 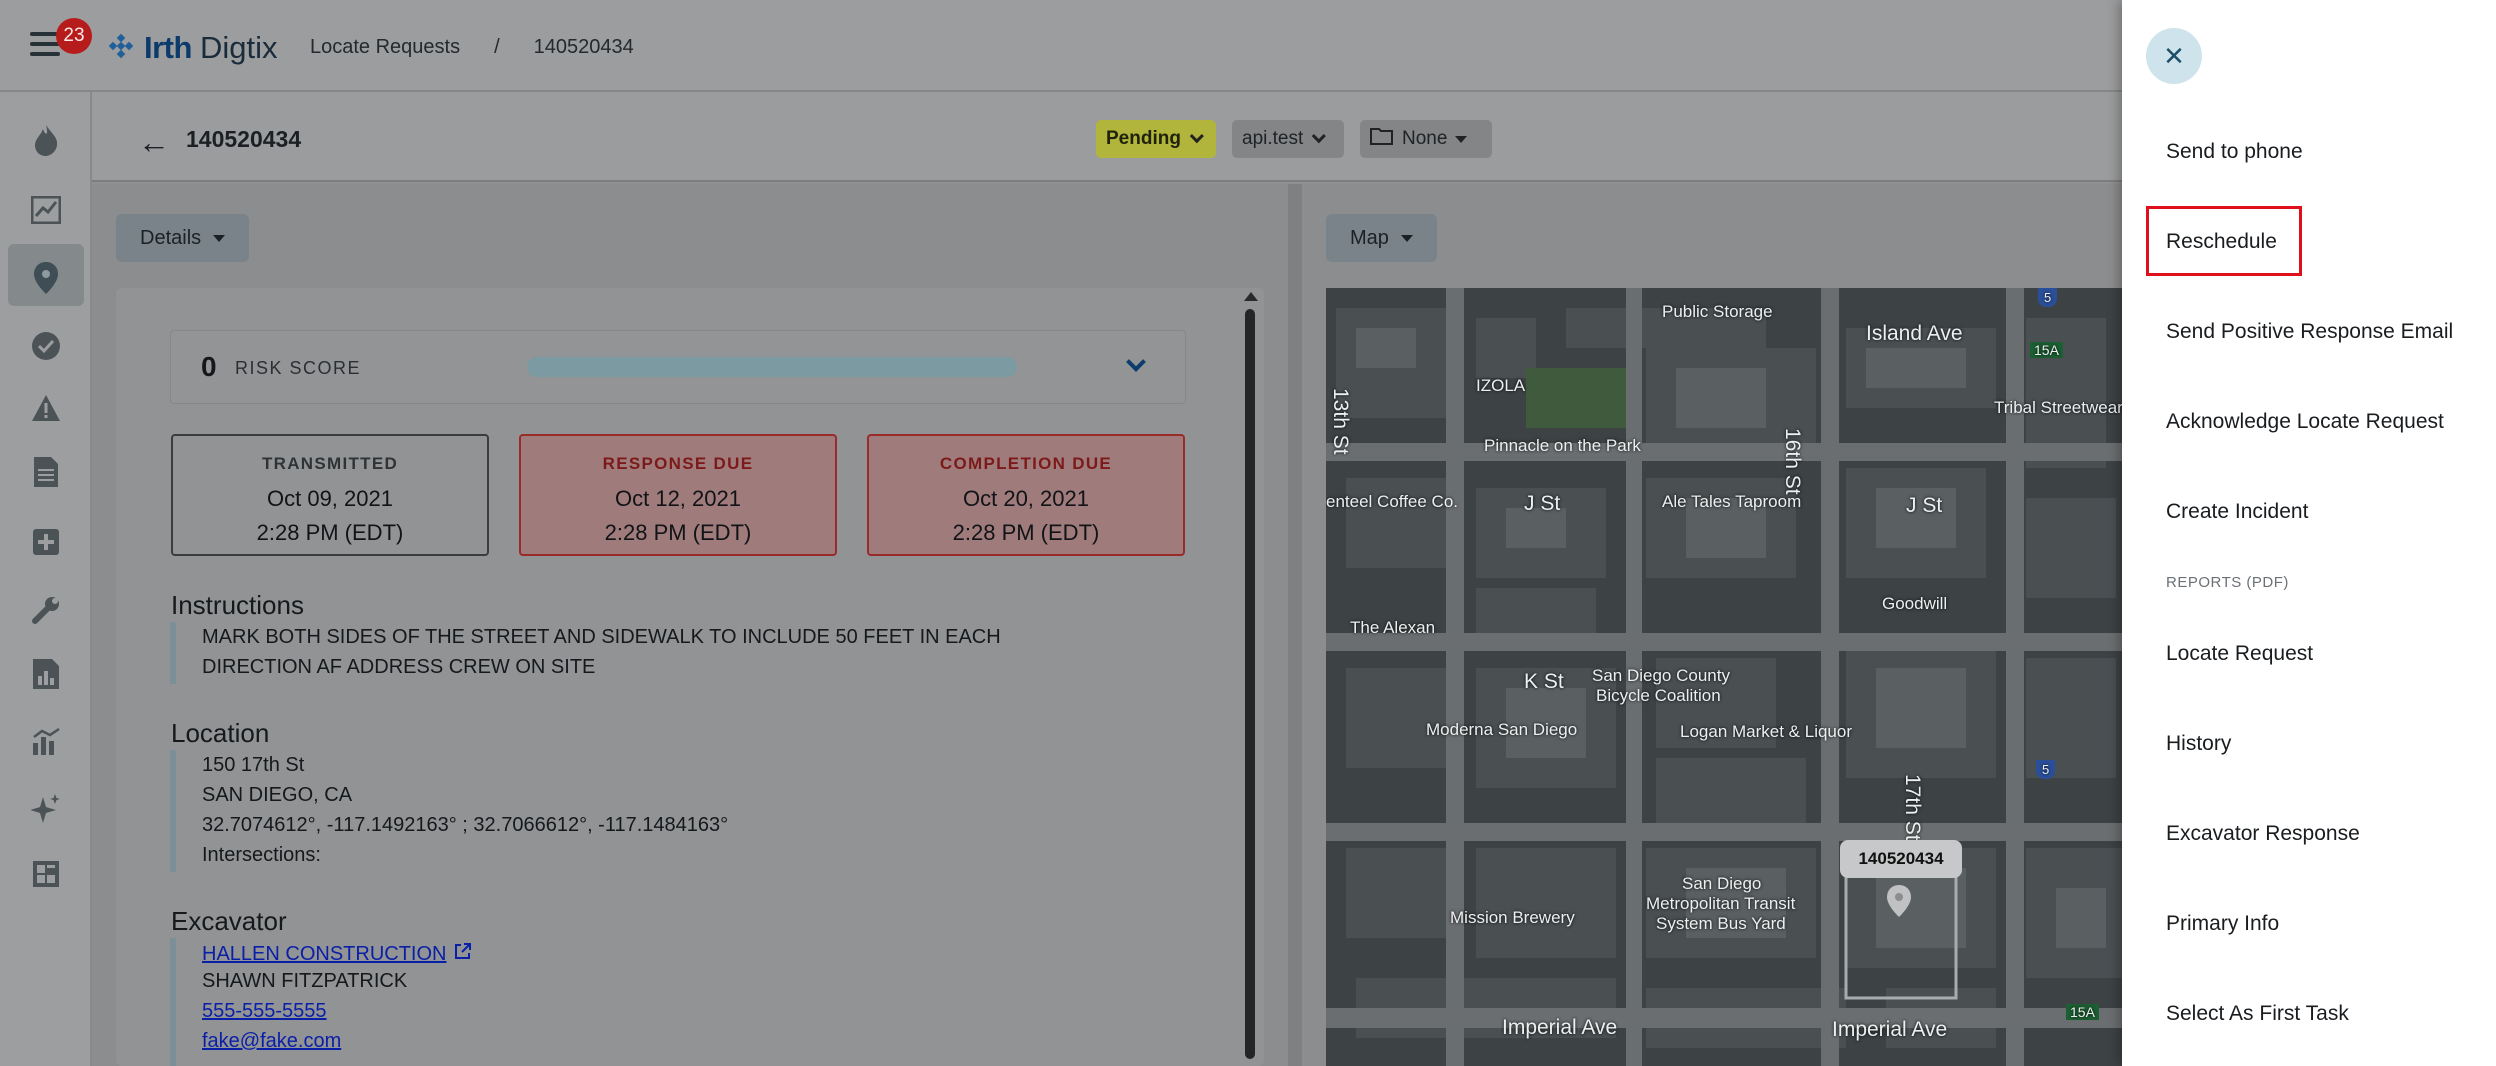 I want to click on date-card-date: Oct 09, 2021, so click(x=330, y=498).